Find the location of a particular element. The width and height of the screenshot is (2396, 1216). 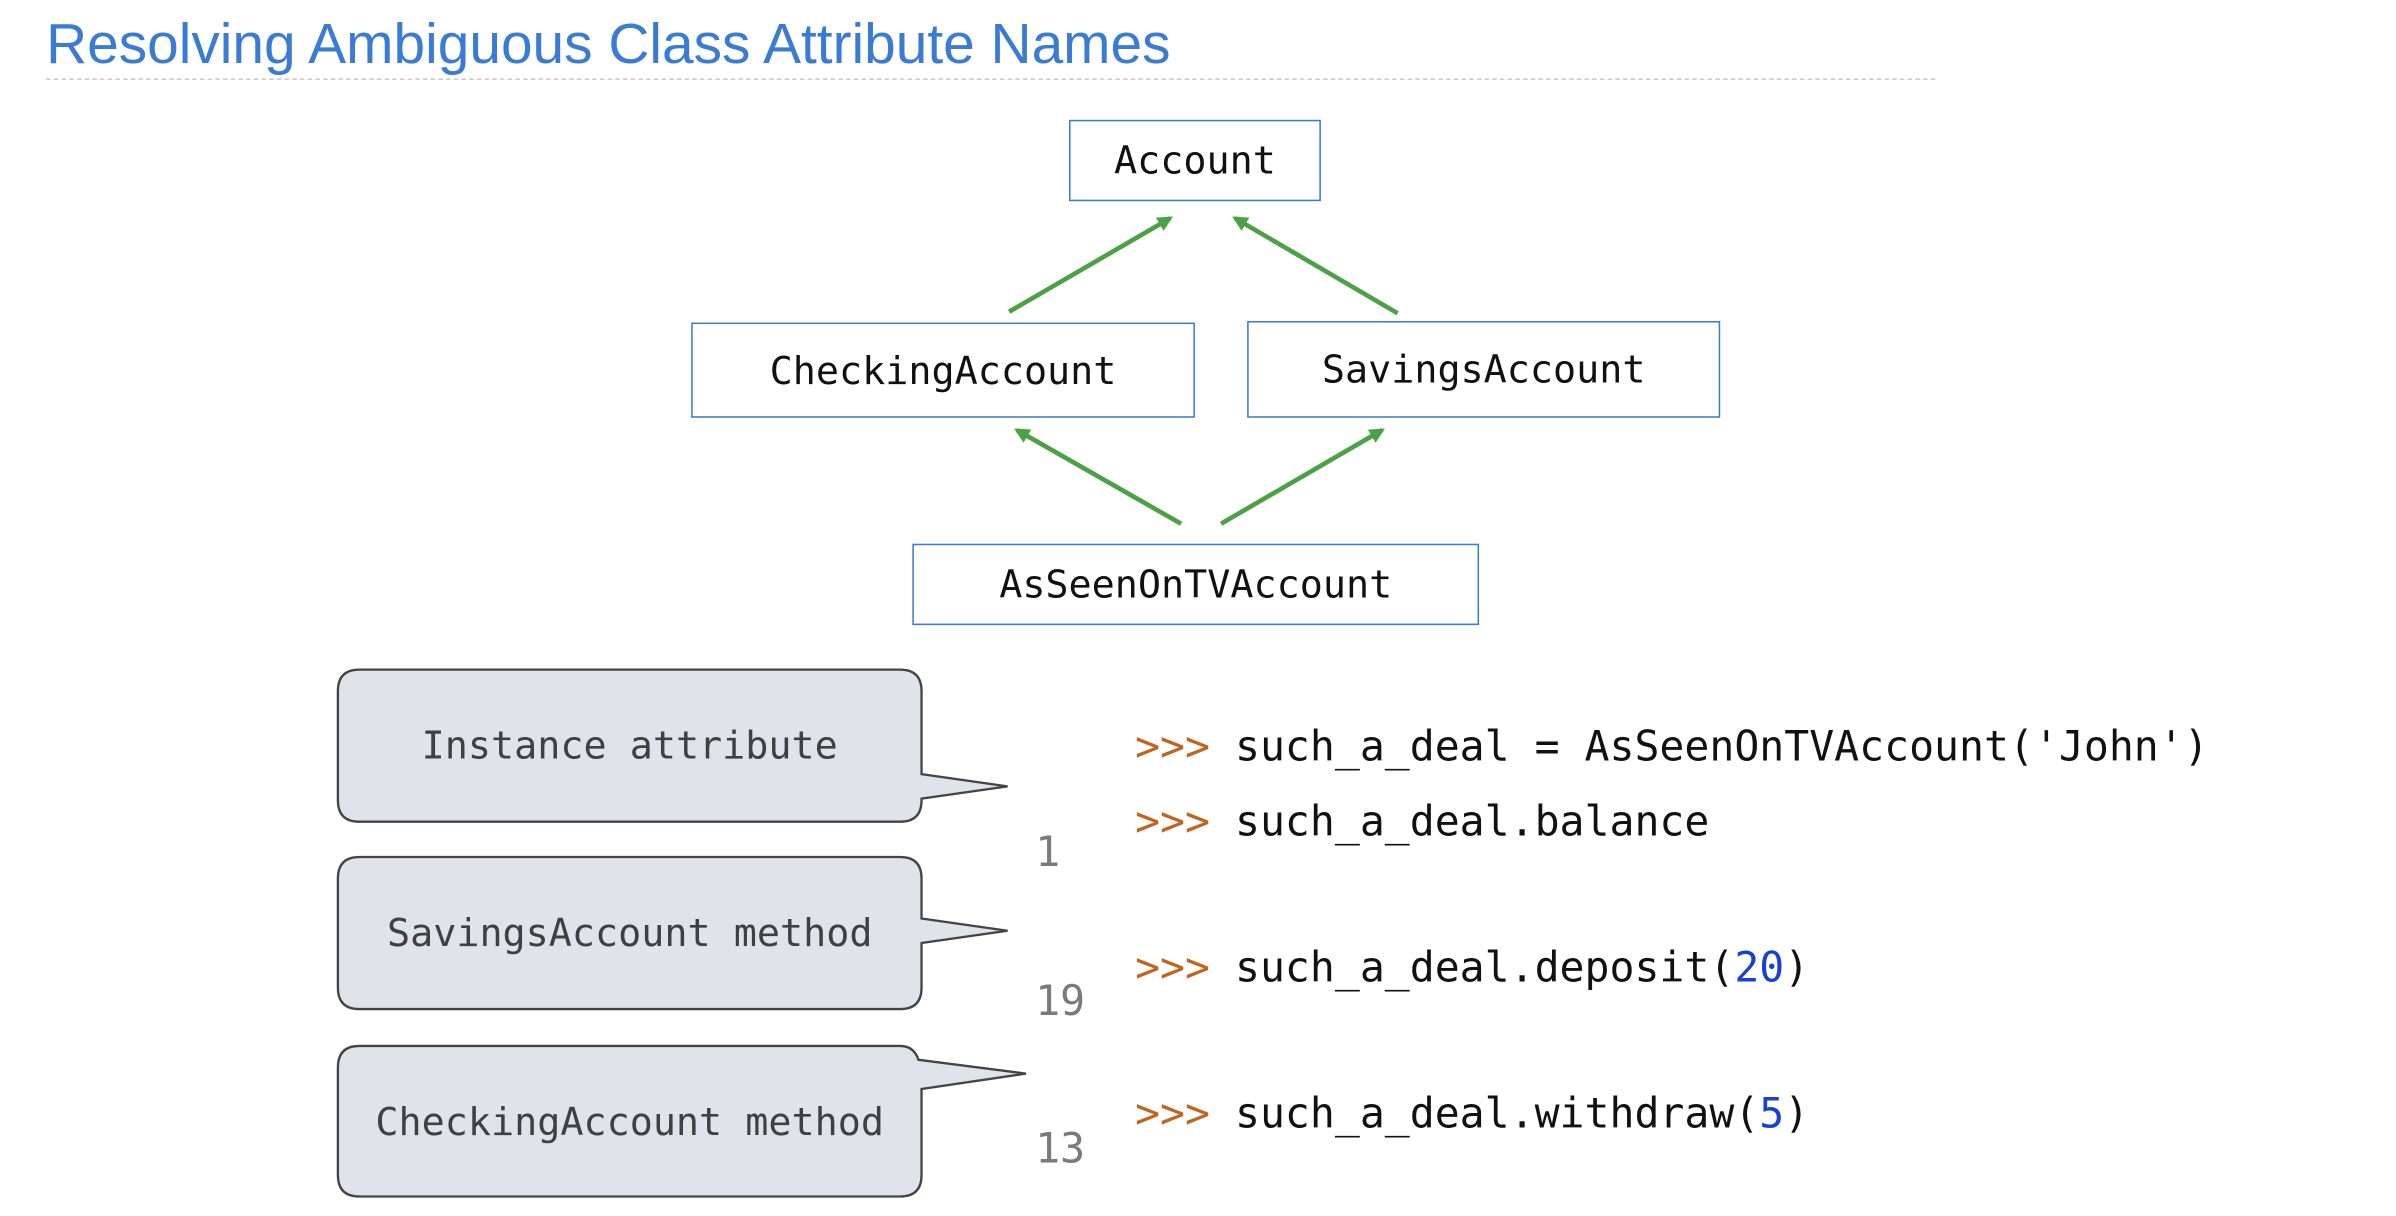

code-number: 5 is located at coordinates (1772, 1114).